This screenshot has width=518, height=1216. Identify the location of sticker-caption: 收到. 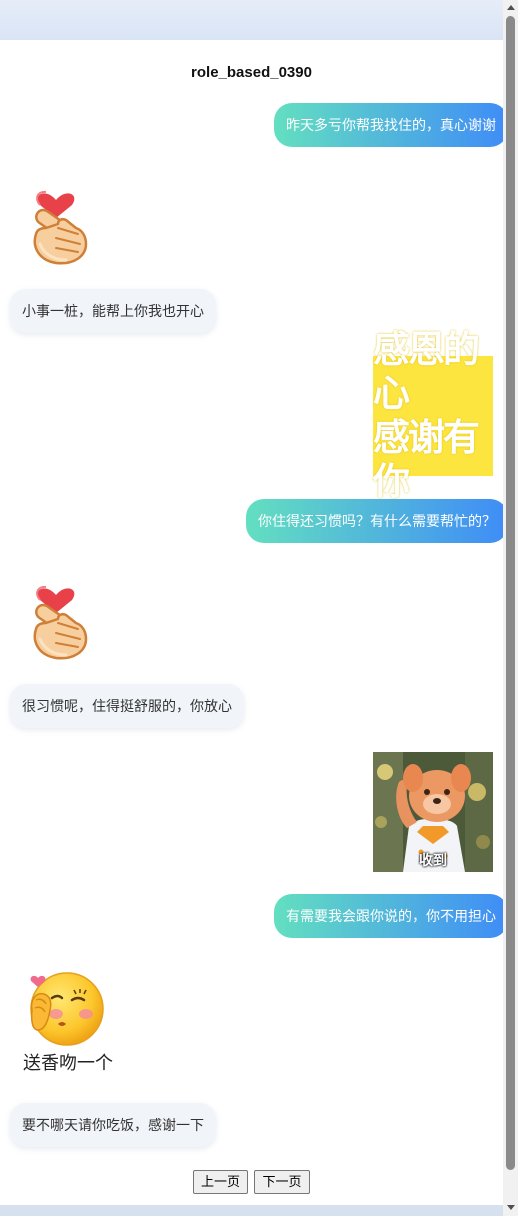
(433, 860).